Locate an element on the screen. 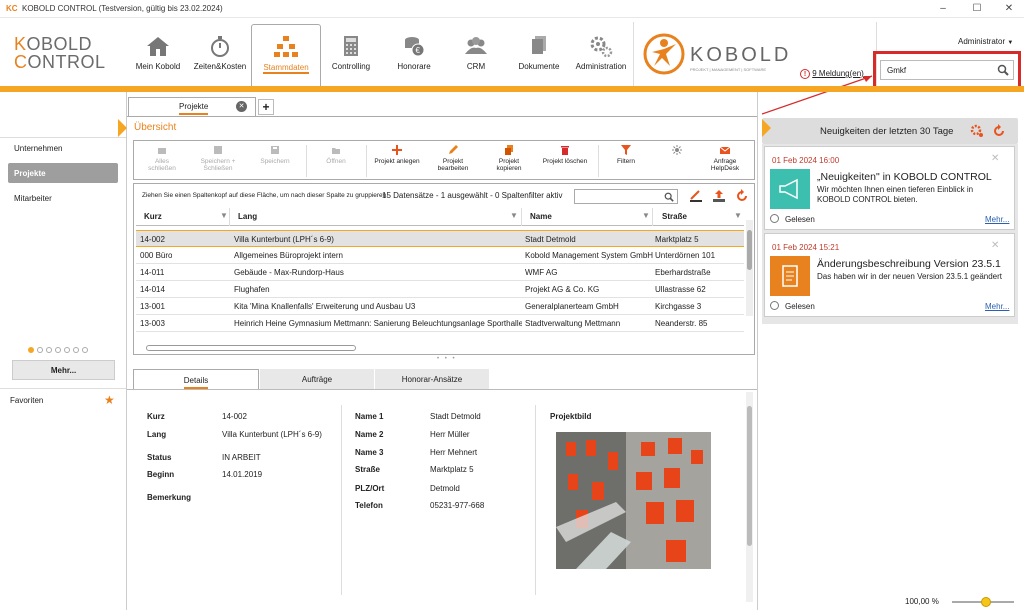 This screenshot has height=610, width=1024. col-lang: Lang is located at coordinates (247, 216).